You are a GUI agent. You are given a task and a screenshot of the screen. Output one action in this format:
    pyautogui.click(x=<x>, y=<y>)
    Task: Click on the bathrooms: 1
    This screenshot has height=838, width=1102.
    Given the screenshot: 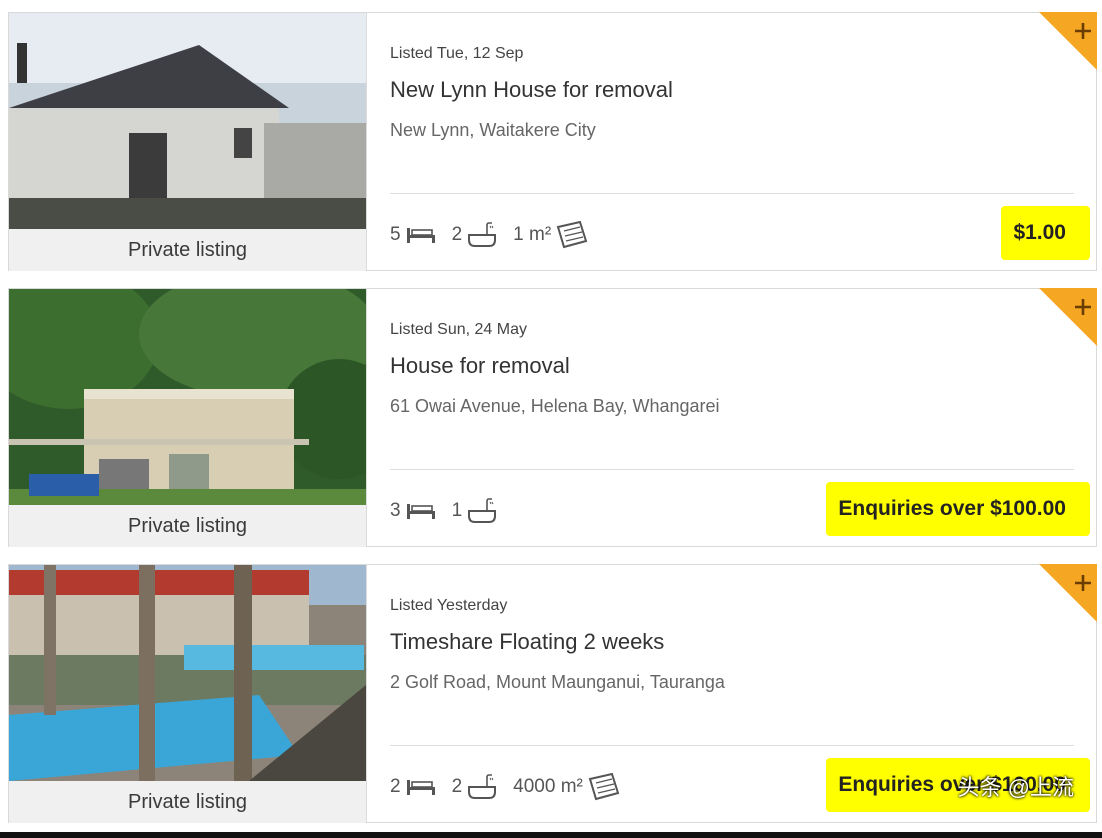 What is the action you would take?
    pyautogui.click(x=475, y=511)
    